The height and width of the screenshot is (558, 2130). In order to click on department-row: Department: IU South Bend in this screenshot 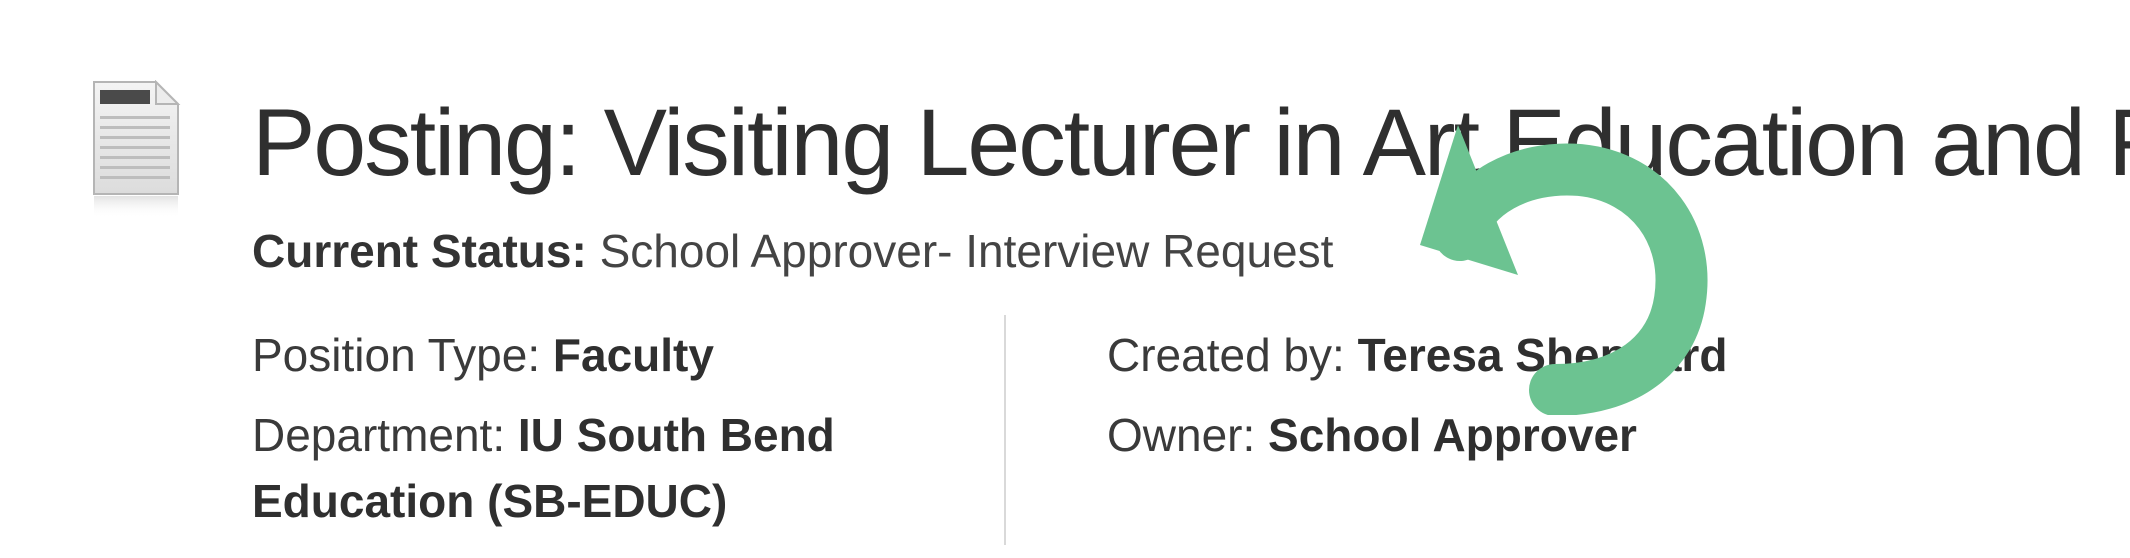, I will do `click(602, 435)`.